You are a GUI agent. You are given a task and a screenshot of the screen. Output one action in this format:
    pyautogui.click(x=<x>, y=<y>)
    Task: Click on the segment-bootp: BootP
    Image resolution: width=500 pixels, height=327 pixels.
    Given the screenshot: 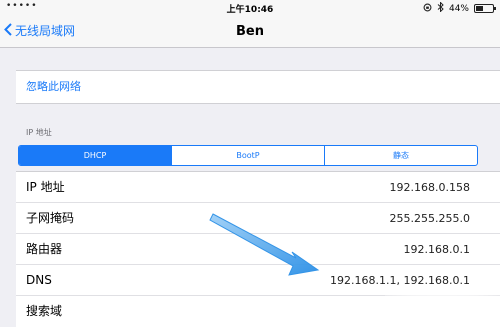 What is the action you would take?
    pyautogui.click(x=247, y=155)
    